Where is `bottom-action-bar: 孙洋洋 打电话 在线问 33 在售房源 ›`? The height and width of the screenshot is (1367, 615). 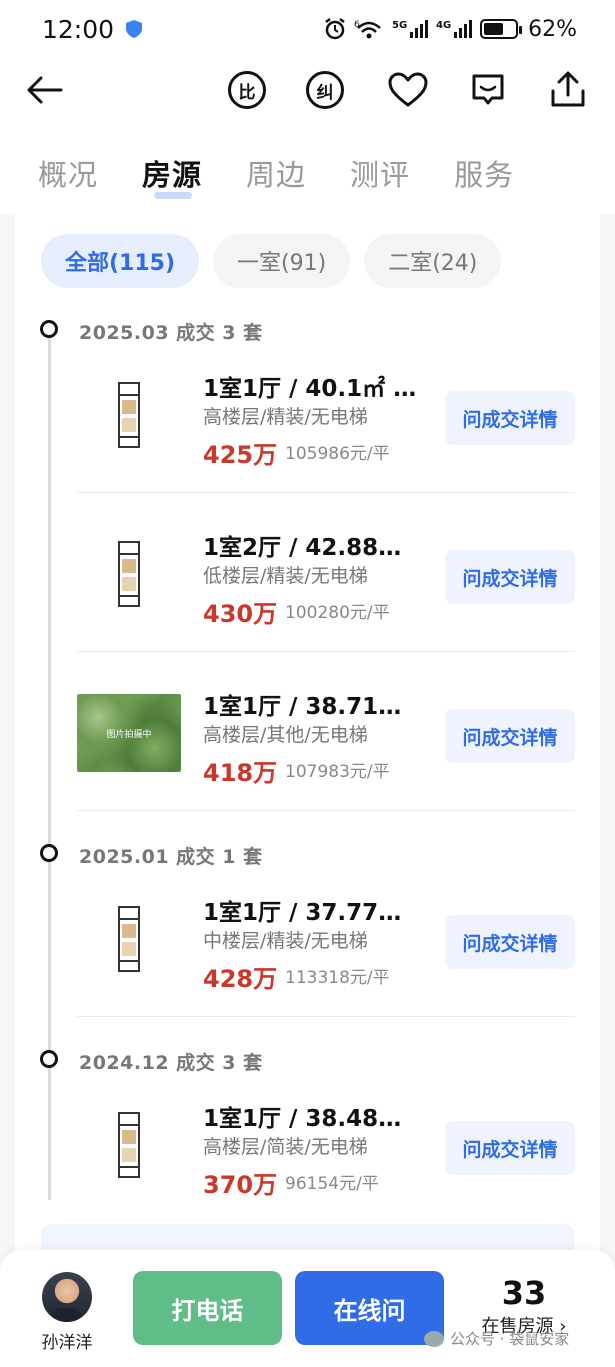
bottom-action-bar: 孙洋洋 打电话 在线问 33 在售房源 › is located at coordinates (307, 1308).